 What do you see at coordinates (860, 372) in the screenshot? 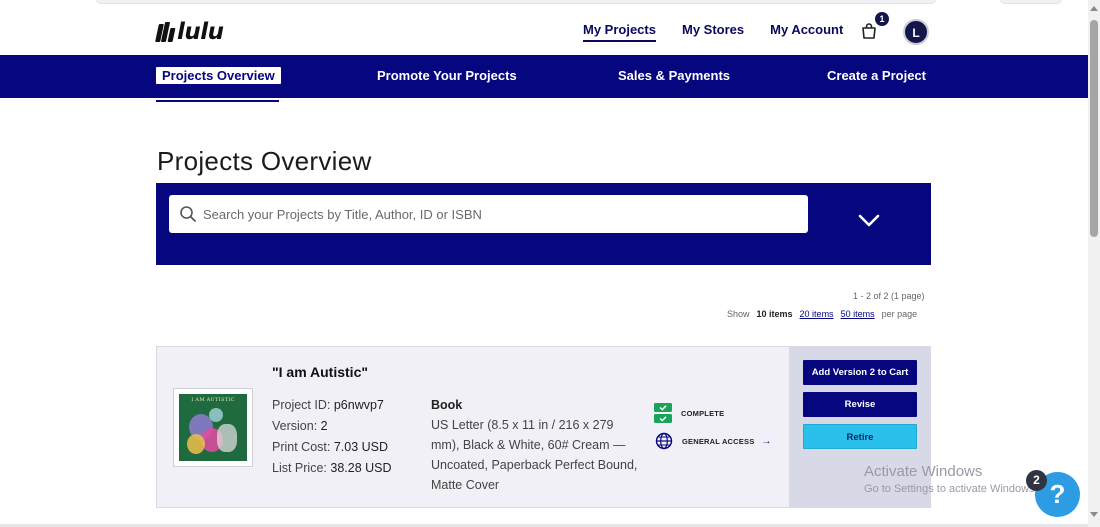
I see `add-version-to-cart-button: Add Version 2 to Cart` at bounding box center [860, 372].